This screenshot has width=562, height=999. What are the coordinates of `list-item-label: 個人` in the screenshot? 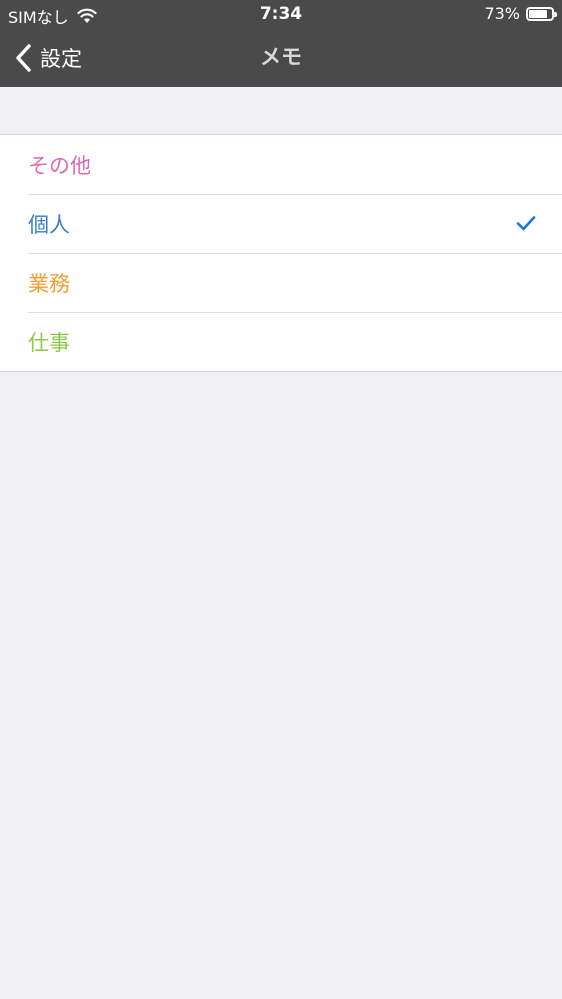 It's located at (49, 224).